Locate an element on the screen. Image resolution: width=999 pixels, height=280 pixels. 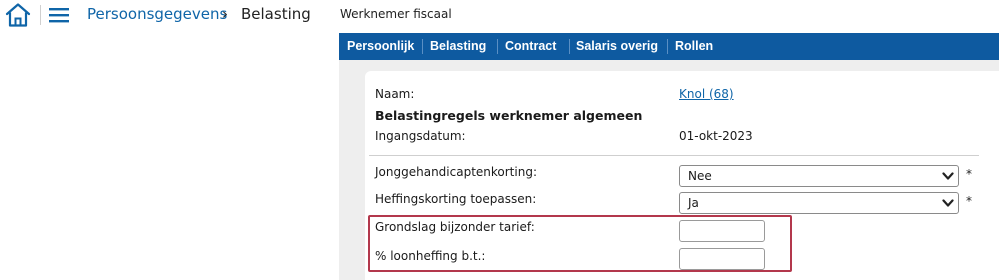
ingangsdatum-value: 01-okt-2023 is located at coordinates (716, 136).